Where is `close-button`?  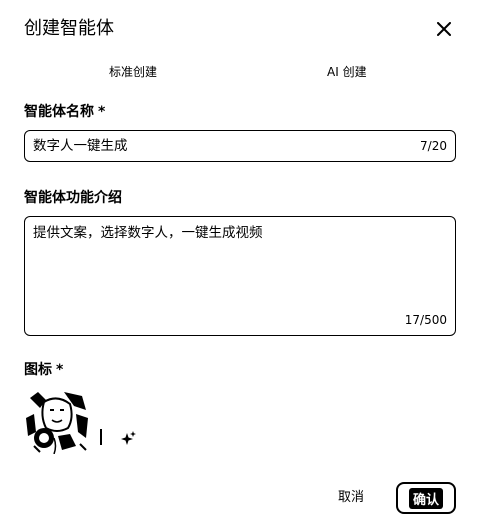
close-button is located at coordinates (444, 29).